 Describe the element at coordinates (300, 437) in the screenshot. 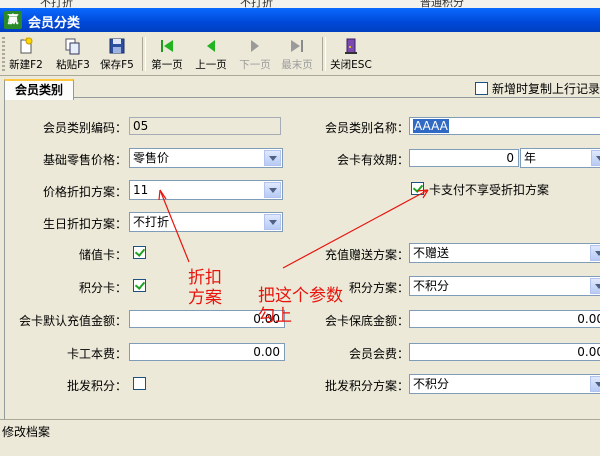

I see `status-bar: 修改档案` at that location.